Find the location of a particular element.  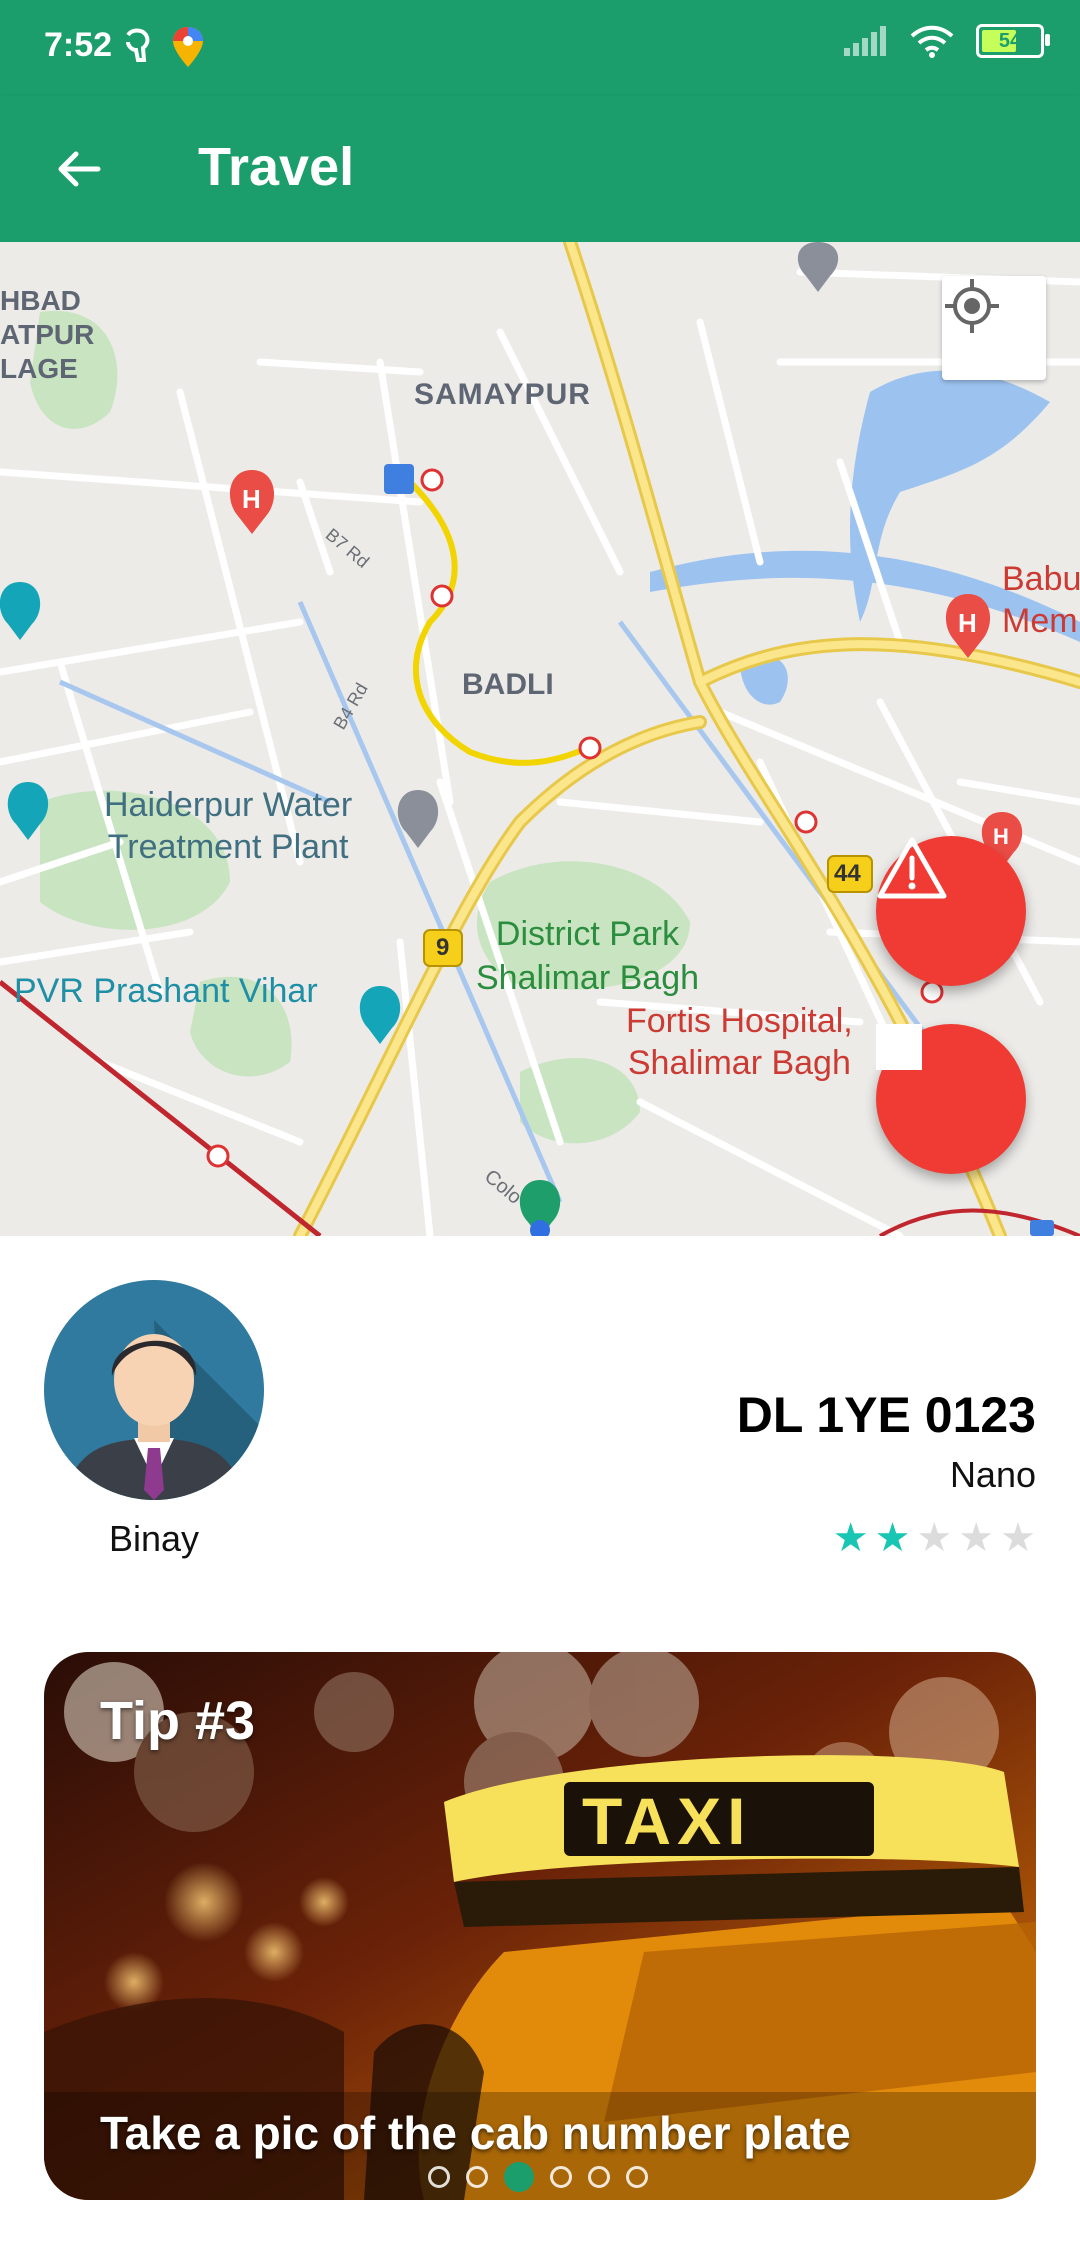

map-label-samaypur: SAMAYPUR is located at coordinates (502, 394).